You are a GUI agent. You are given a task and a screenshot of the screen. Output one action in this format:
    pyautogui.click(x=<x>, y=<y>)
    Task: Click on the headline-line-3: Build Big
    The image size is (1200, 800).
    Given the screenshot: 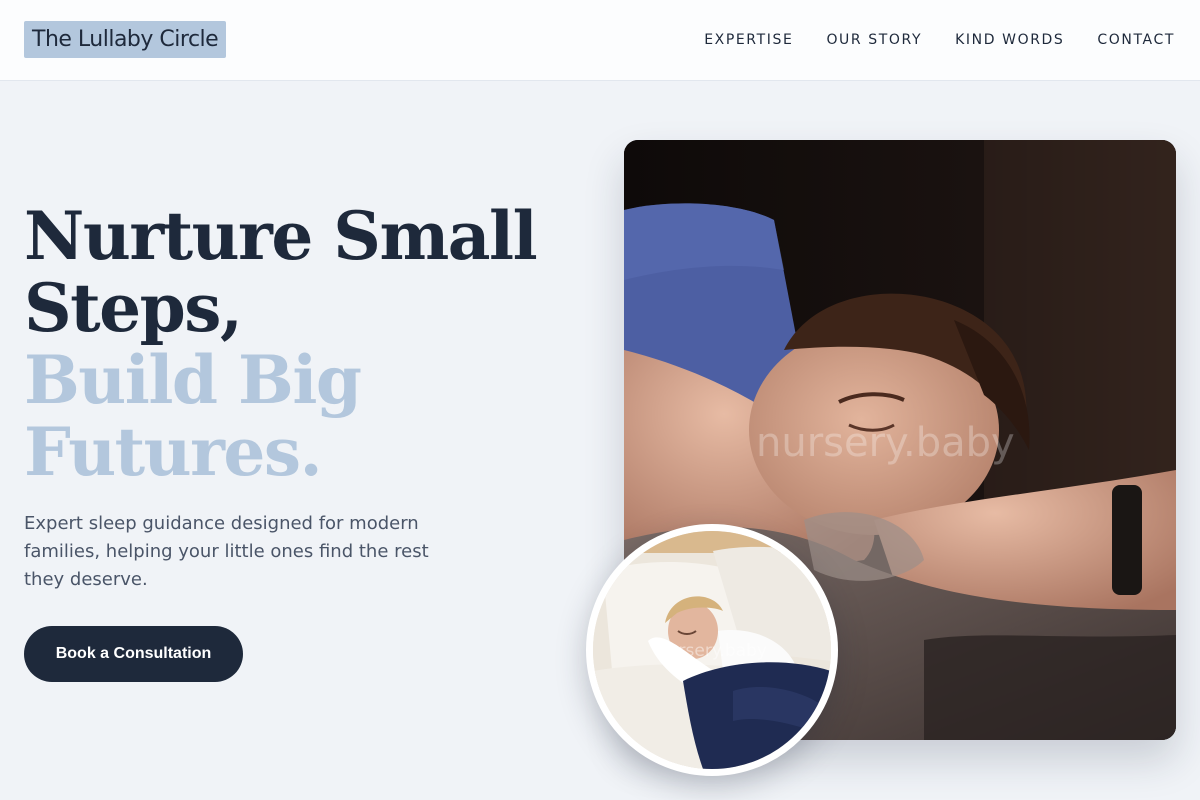 What is the action you would take?
    pyautogui.click(x=193, y=380)
    